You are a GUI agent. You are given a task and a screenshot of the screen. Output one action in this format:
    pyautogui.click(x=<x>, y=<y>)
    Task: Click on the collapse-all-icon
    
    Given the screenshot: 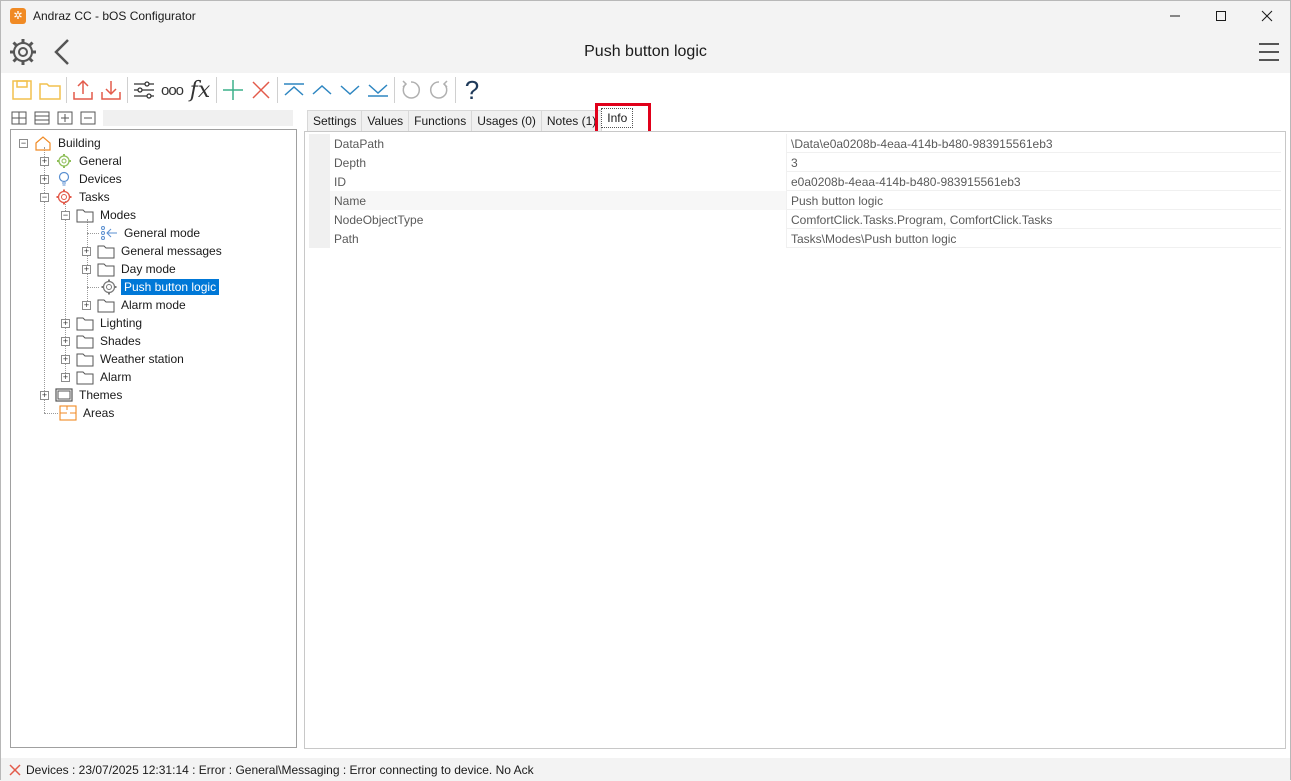 What is the action you would take?
    pyautogui.click(x=42, y=118)
    